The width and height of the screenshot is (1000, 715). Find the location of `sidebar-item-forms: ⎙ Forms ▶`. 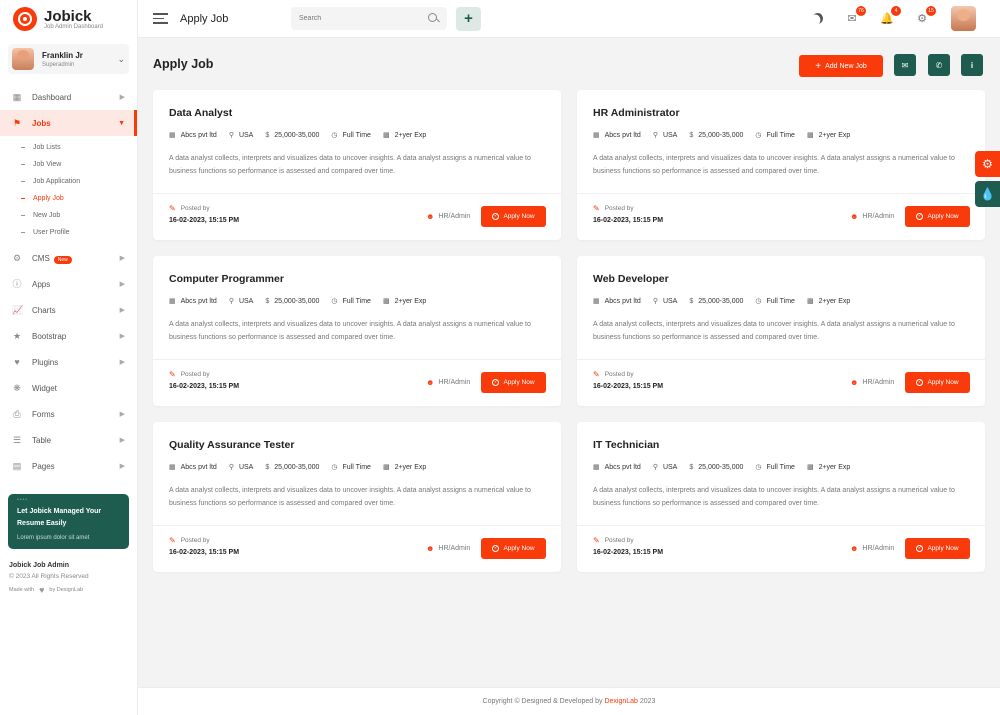

sidebar-item-forms: ⎙ Forms ▶ is located at coordinates (68, 414).